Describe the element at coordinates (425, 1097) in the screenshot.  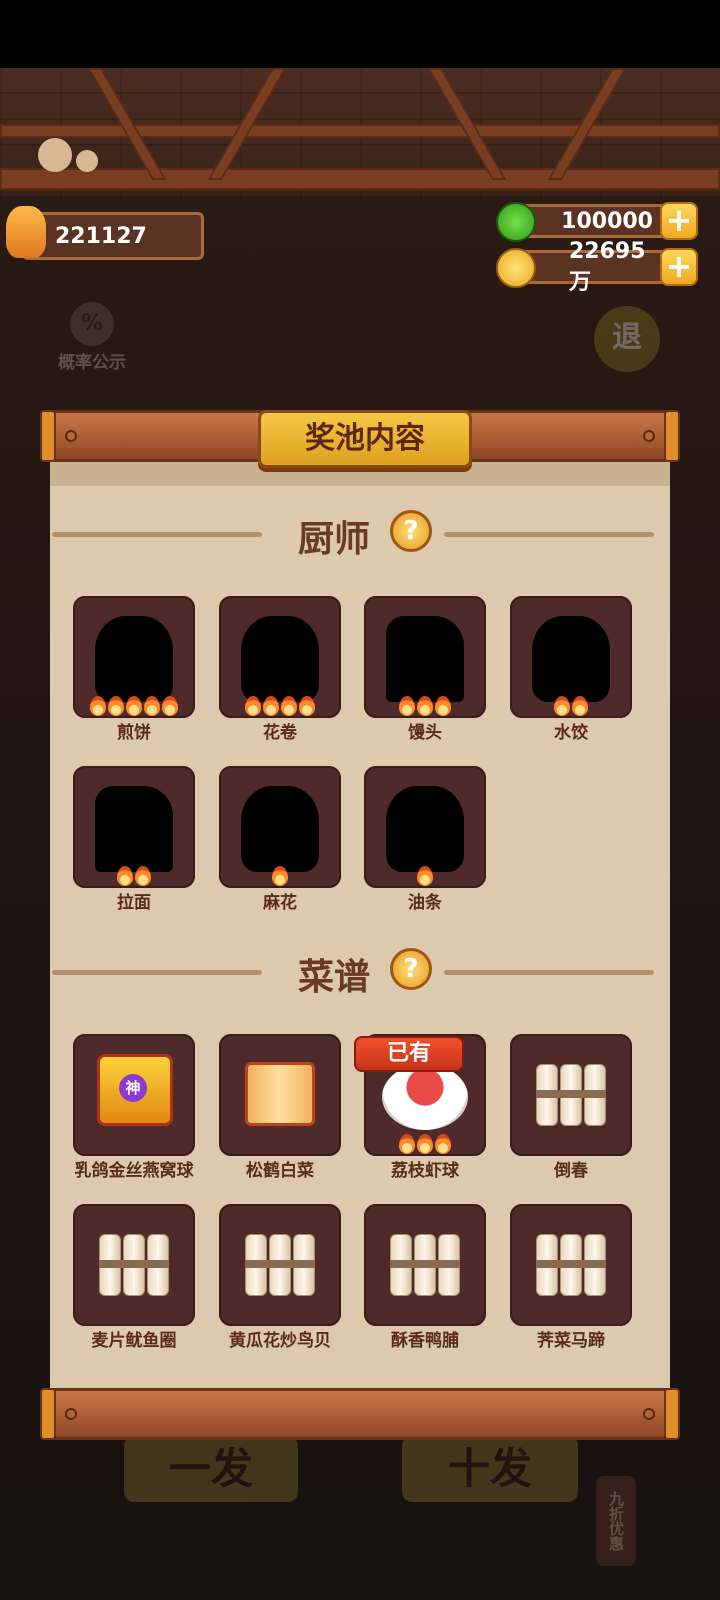
I see `lychee-shrimp-dish-icon` at that location.